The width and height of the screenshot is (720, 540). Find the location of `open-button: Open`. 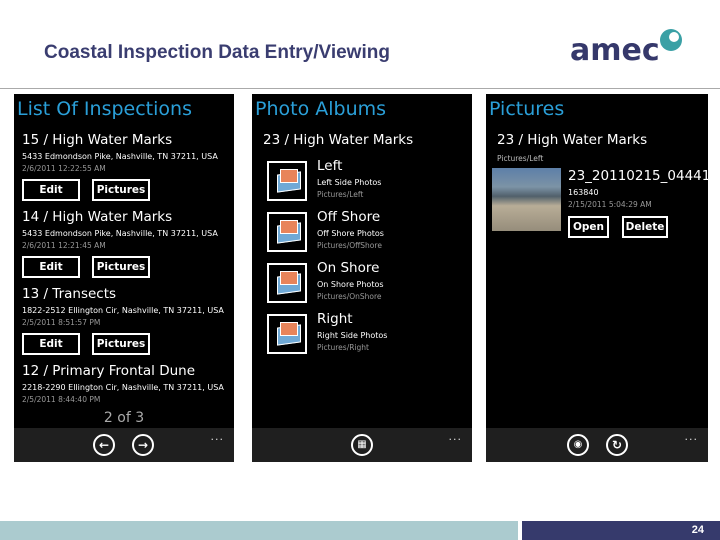

open-button: Open is located at coordinates (588, 227).